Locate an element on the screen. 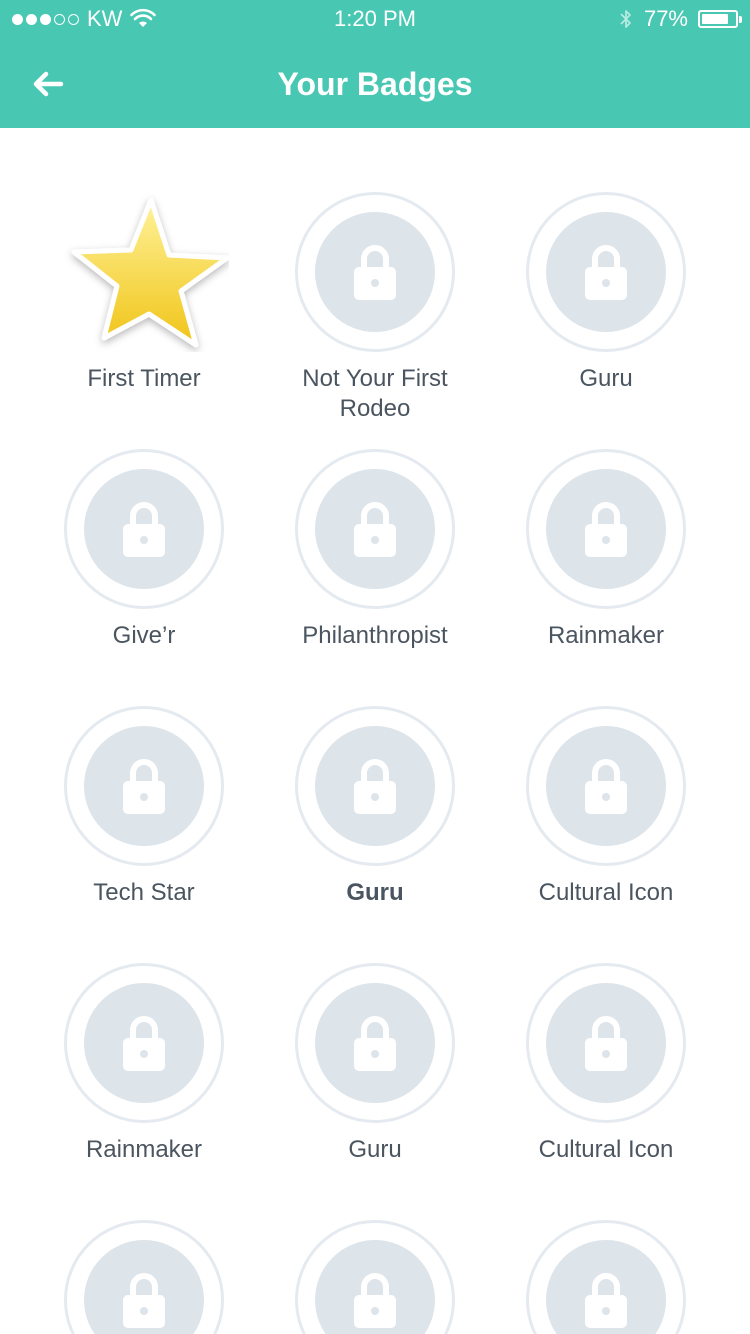 The height and width of the screenshot is (1334, 750). top-bar: KW 1:20 PM 77% Your Badges is located at coordinates (375, 64).